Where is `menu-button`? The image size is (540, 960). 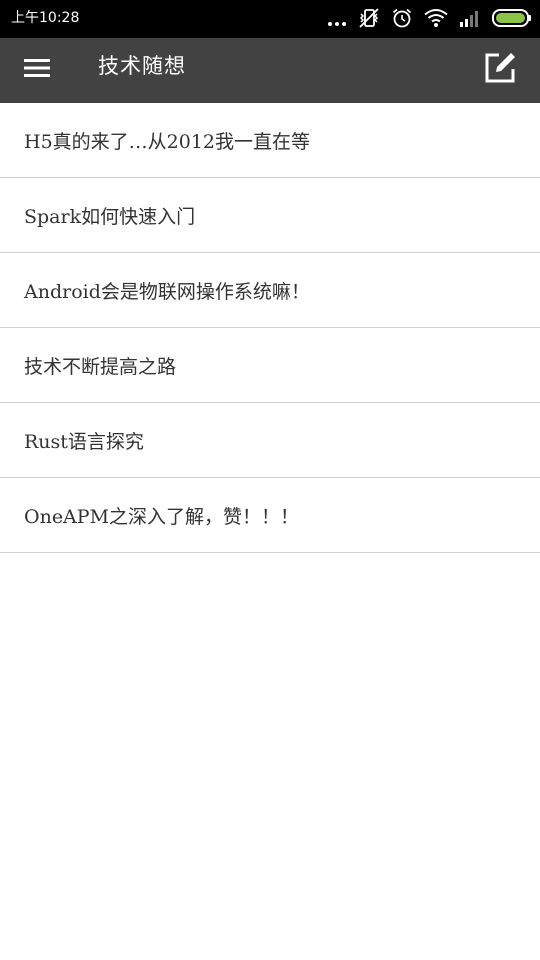 menu-button is located at coordinates (37, 70).